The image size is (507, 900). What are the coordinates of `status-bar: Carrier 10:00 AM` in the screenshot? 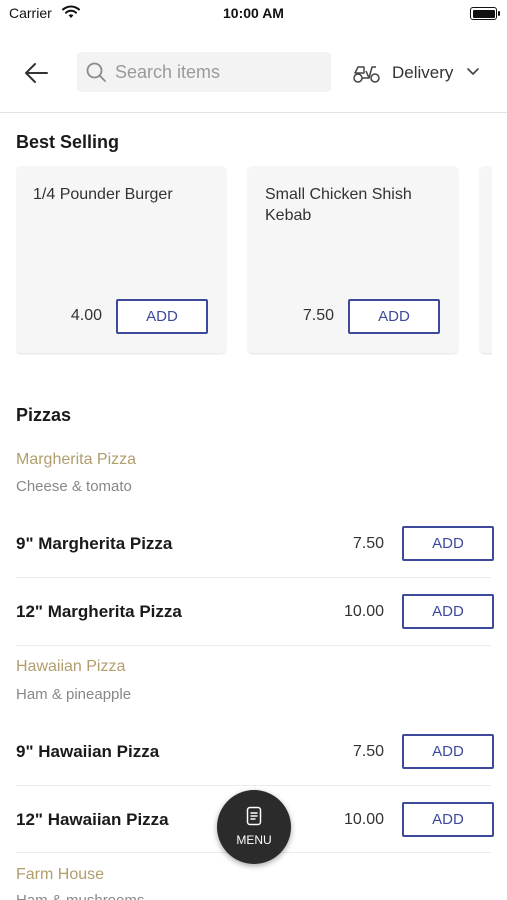 It's located at (253, 14).